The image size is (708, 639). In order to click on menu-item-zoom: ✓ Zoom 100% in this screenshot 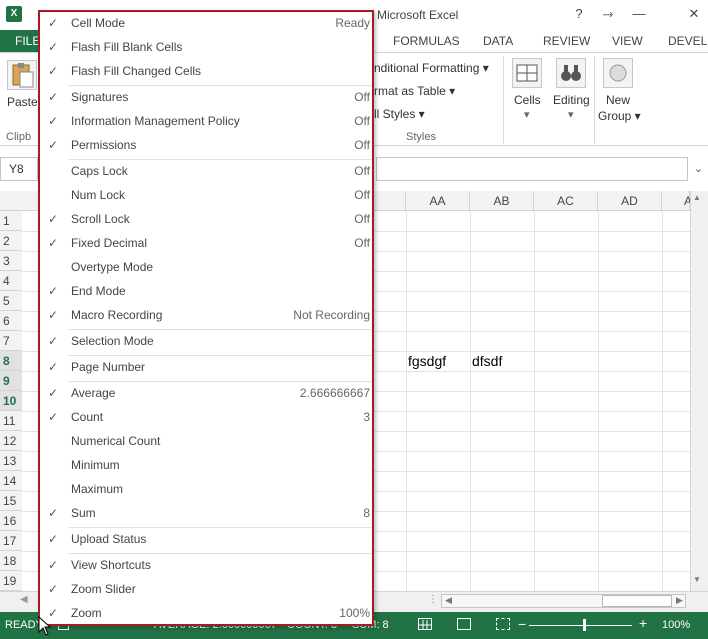, I will do `click(206, 614)`.